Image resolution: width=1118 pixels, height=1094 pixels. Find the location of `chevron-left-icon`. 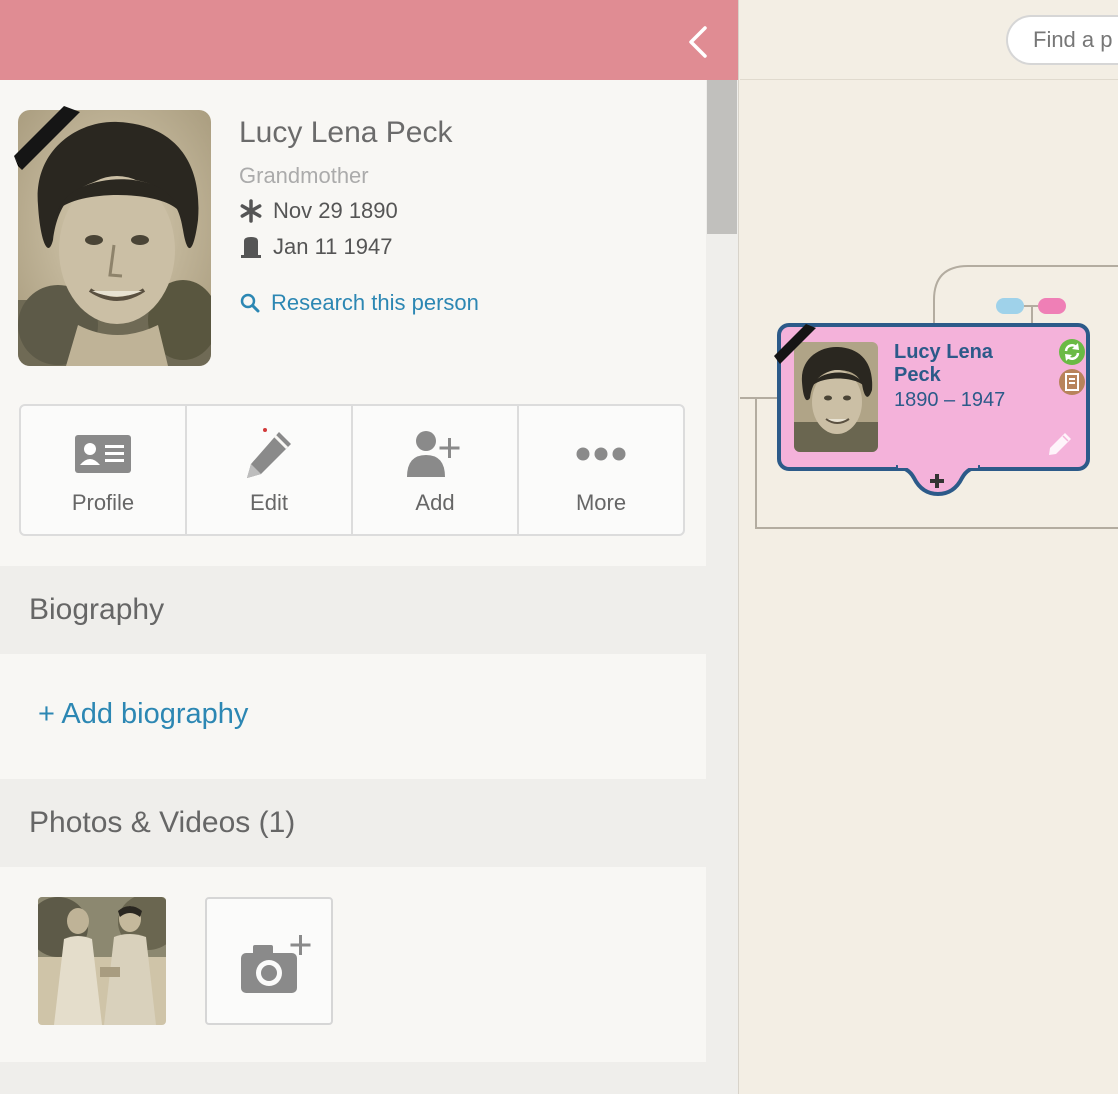

chevron-left-icon is located at coordinates (698, 42).